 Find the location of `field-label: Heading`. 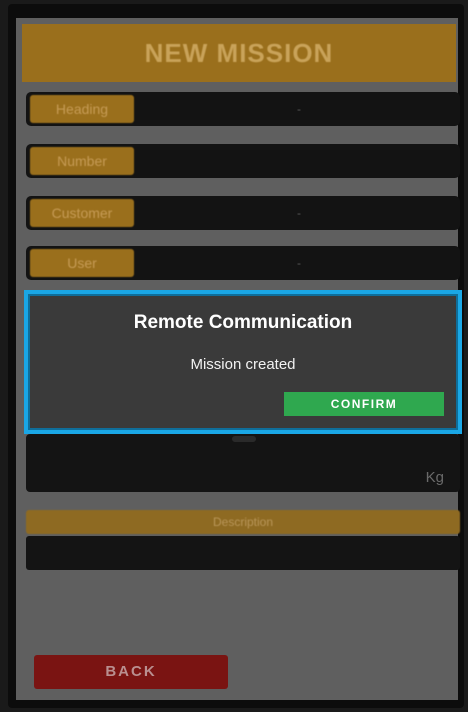

field-label: Heading is located at coordinates (82, 109).